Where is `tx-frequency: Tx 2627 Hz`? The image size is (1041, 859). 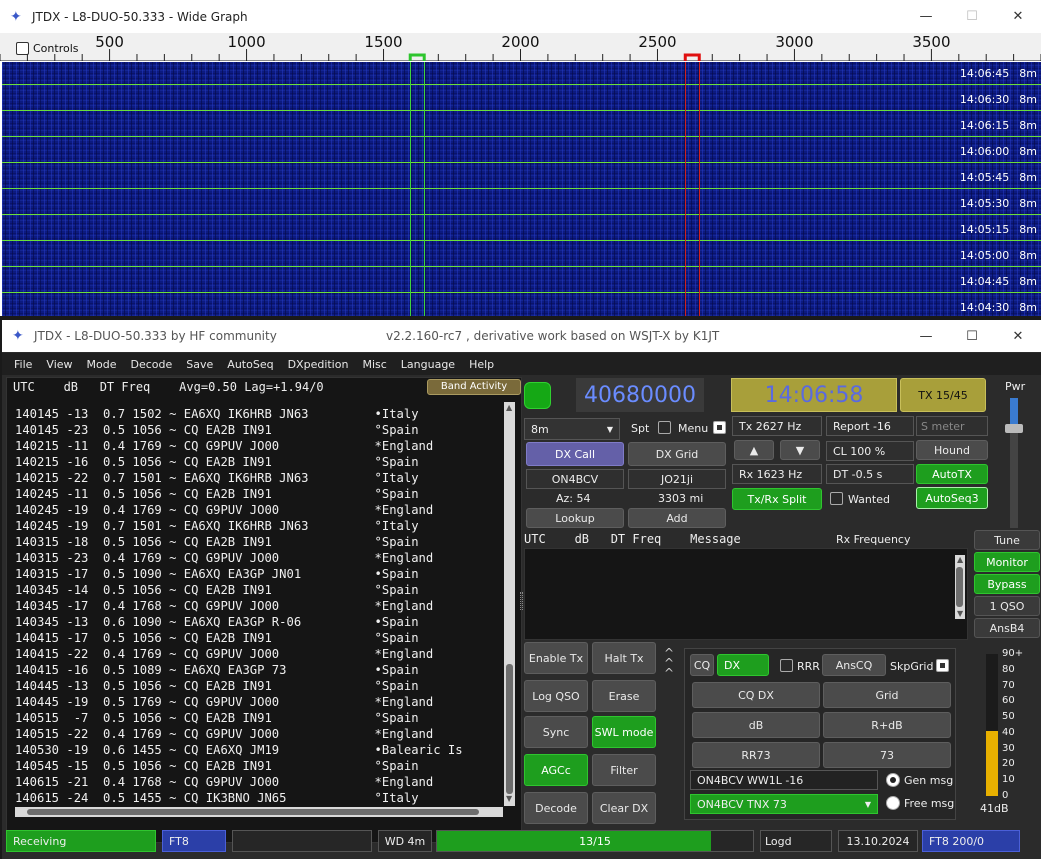
tx-frequency: Tx 2627 Hz is located at coordinates (777, 426).